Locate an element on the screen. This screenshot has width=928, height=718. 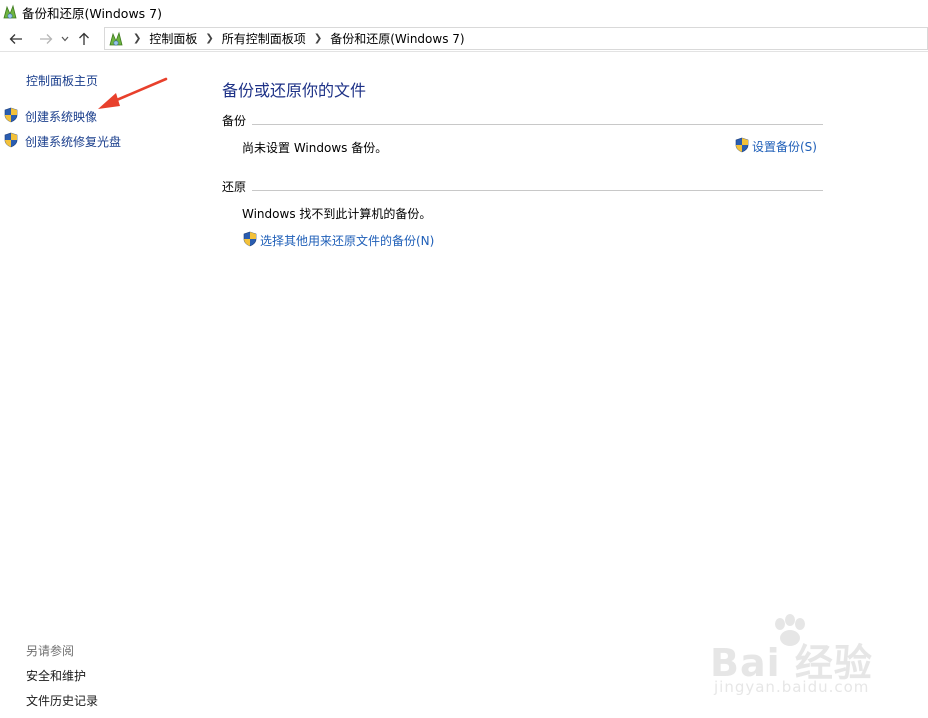
backup-status-text: 尚未设置 Windows 备份。 is located at coordinates (315, 148).